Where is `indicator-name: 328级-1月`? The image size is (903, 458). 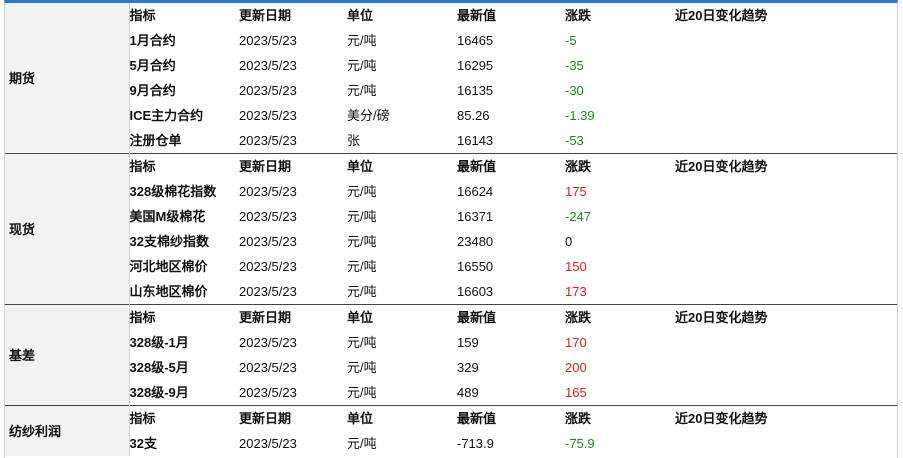 indicator-name: 328级-1月 is located at coordinates (159, 342).